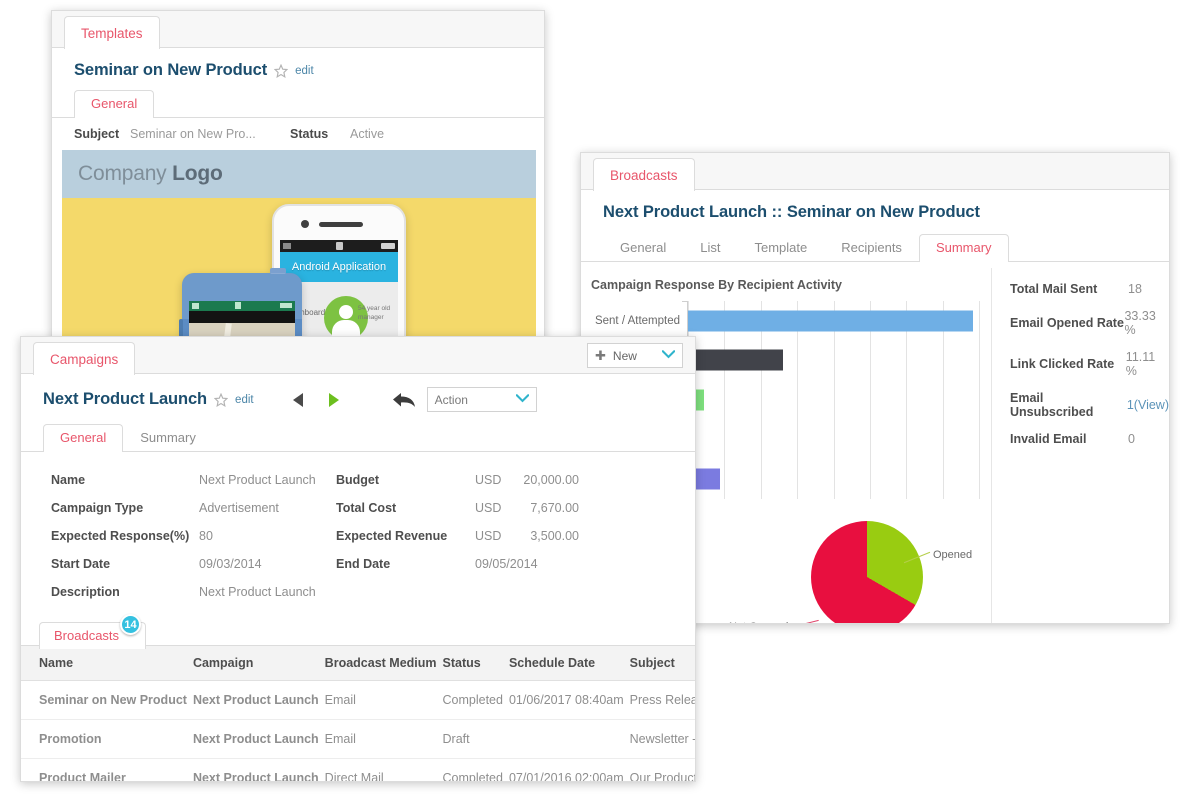 The image size is (1200, 800). What do you see at coordinates (1148, 405) in the screenshot?
I see `stat-value-email-unsubscribed: 1(View)` at bounding box center [1148, 405].